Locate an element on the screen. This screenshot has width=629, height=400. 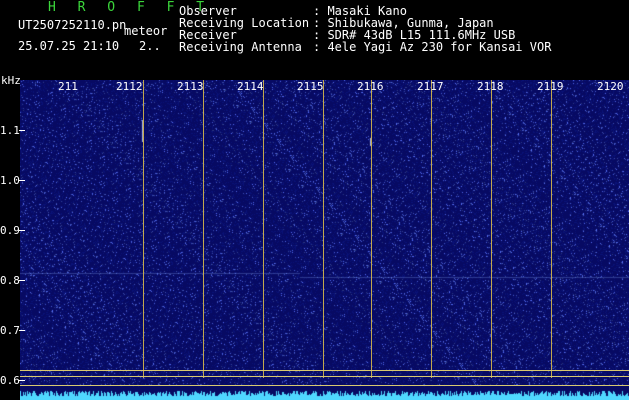
meteor-label: meteor is located at coordinates (146, 31).